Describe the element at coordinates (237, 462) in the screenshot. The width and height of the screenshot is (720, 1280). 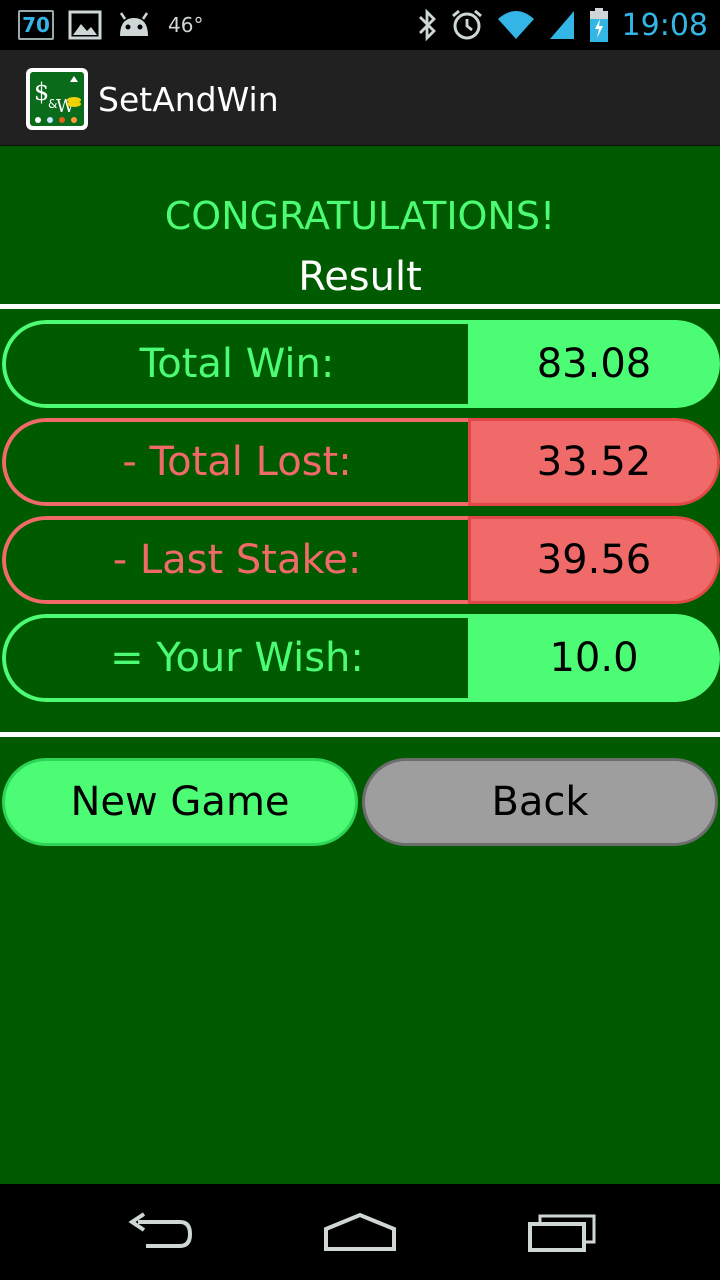
I see `total-lost-label: - Total Lost:` at that location.